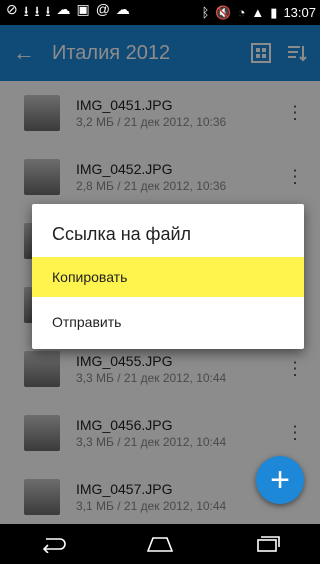 The width and height of the screenshot is (320, 564). I want to click on recents-icon, so click(268, 544).